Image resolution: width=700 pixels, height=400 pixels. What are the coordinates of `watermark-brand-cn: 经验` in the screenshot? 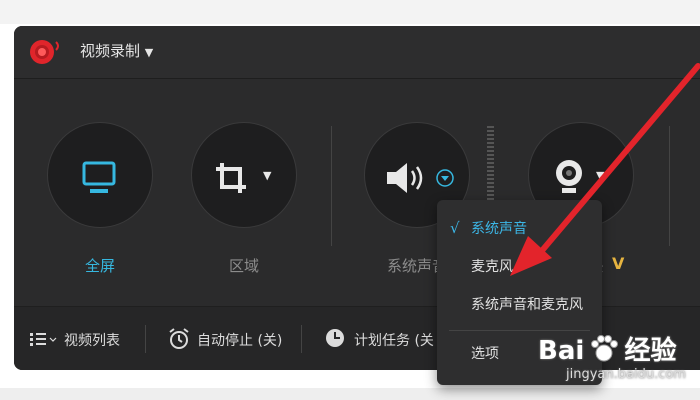 It's located at (650, 351).